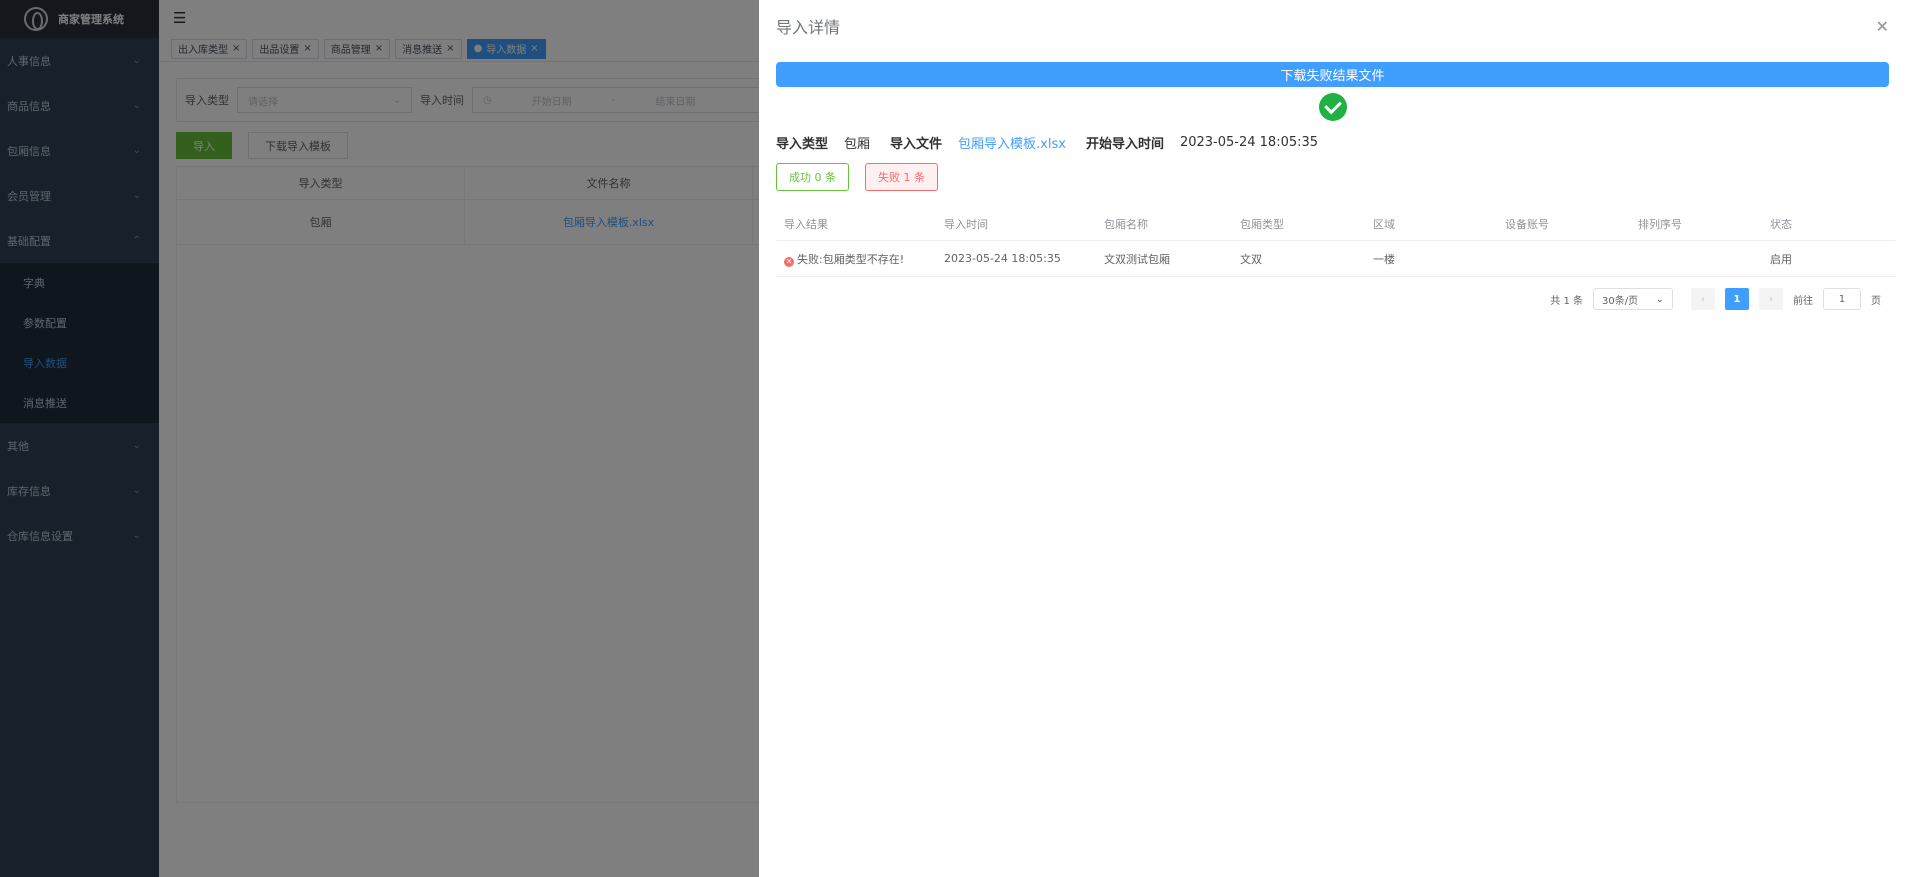  Describe the element at coordinates (1566, 301) in the screenshot. I see `total-count: 共 1 条` at that location.